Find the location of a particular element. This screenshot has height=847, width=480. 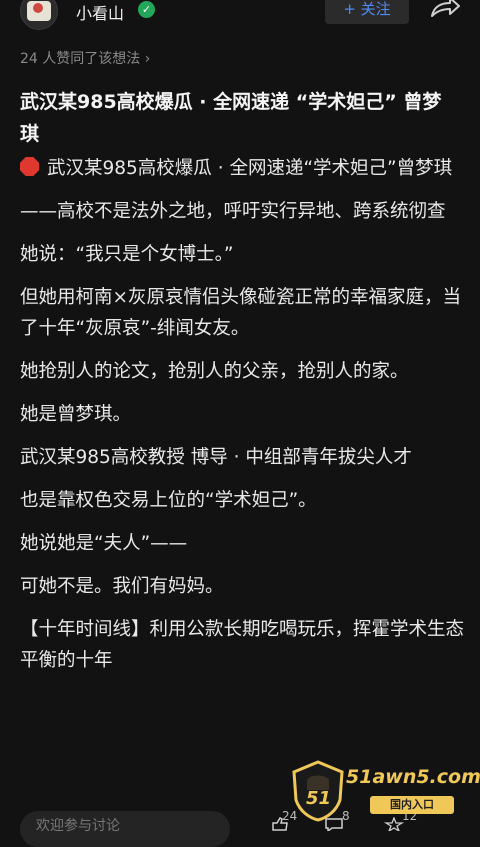

paragraph: 武汉某985高校教授 博导 · 中组部青年拔尖人才 is located at coordinates (216, 457).